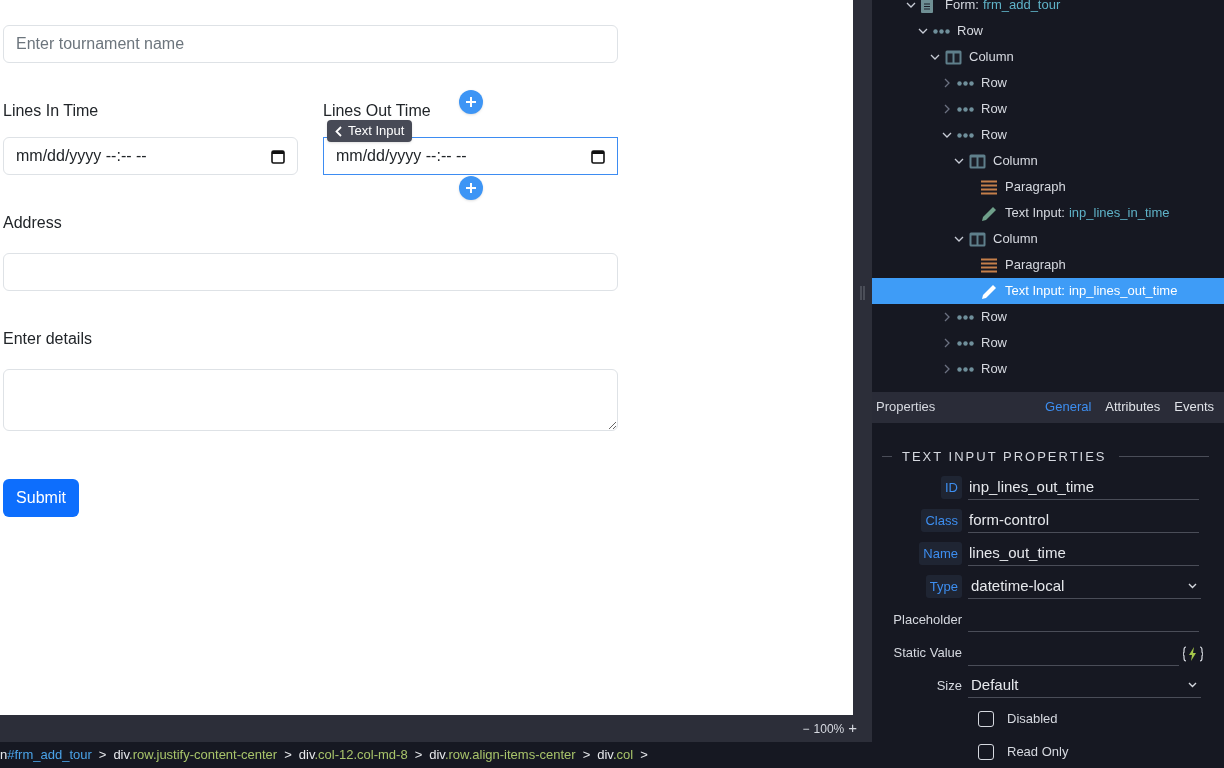 This screenshot has height=768, width=1224. I want to click on text-field: form-control, so click(1083, 520).